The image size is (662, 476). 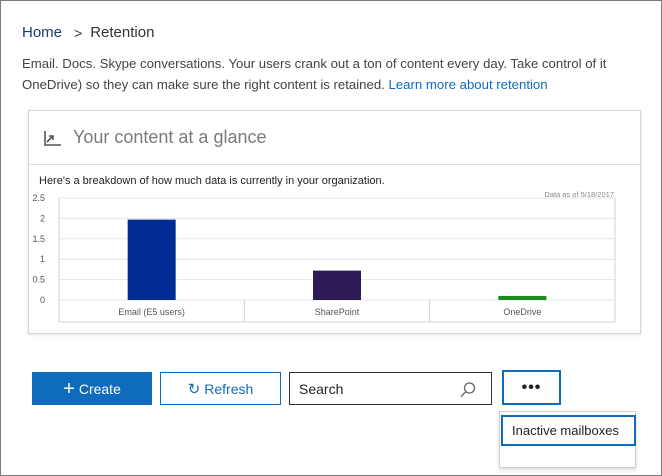 What do you see at coordinates (88, 32) in the screenshot?
I see `breadcrumb: Home > Retention` at bounding box center [88, 32].